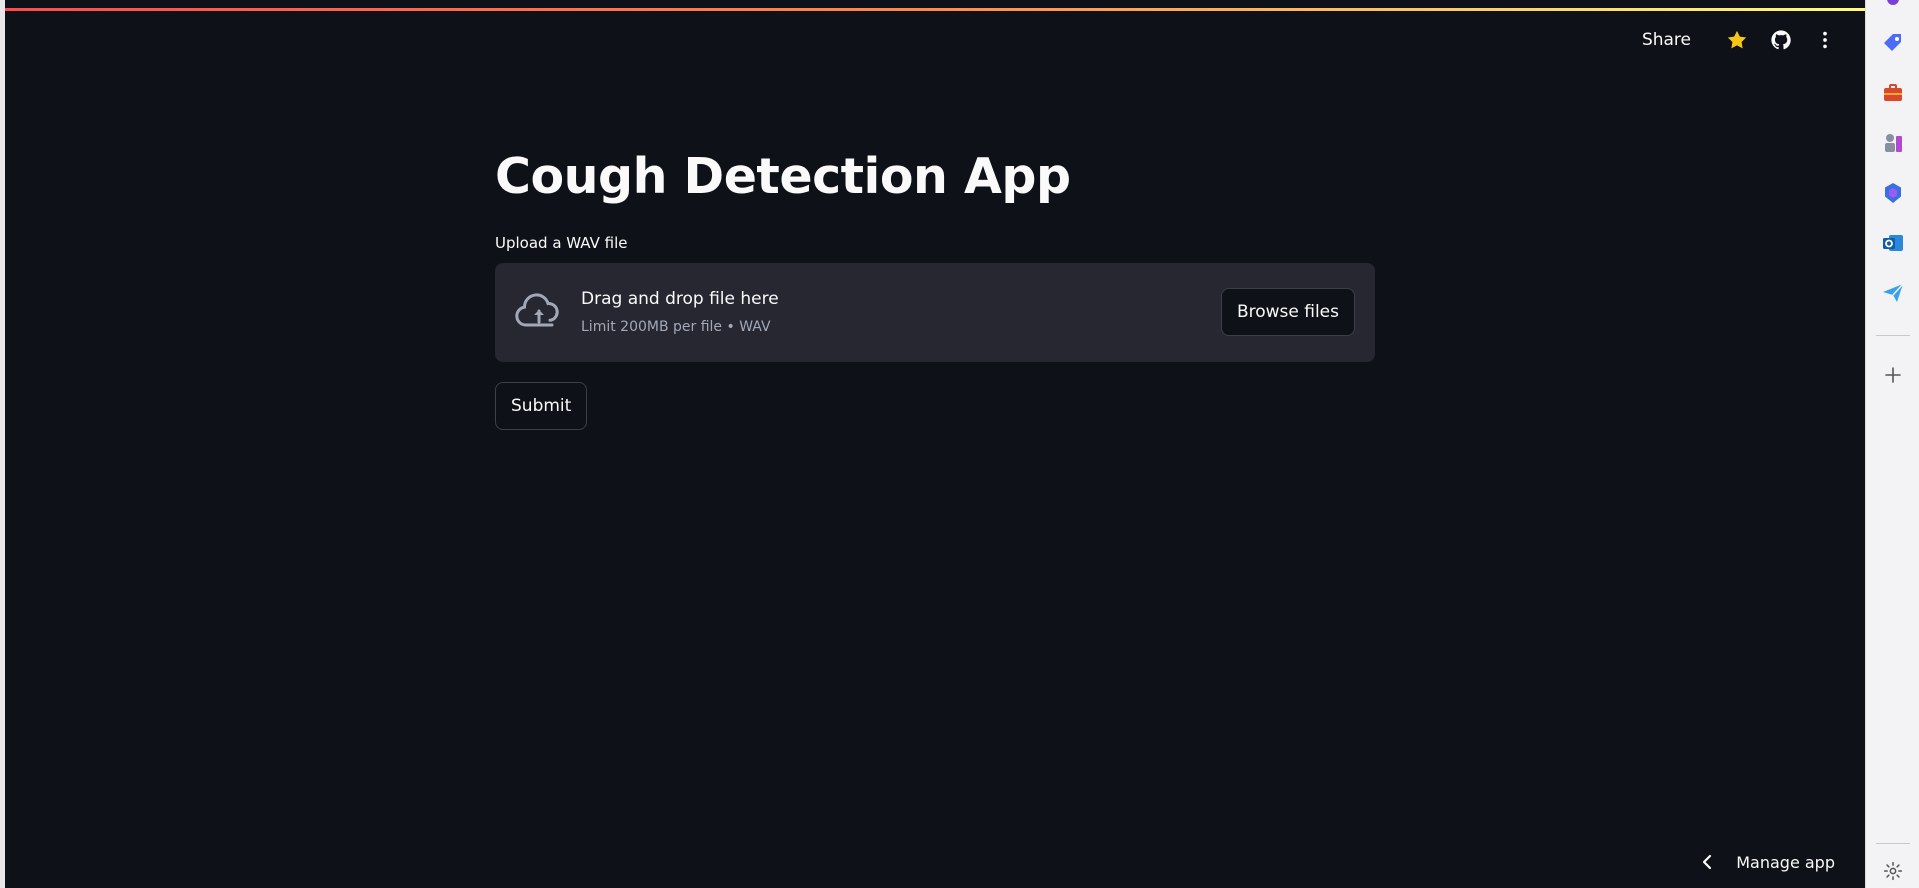 This screenshot has width=1919, height=888. Describe the element at coordinates (1892, 444) in the screenshot. I see `browser-sidebar` at that location.